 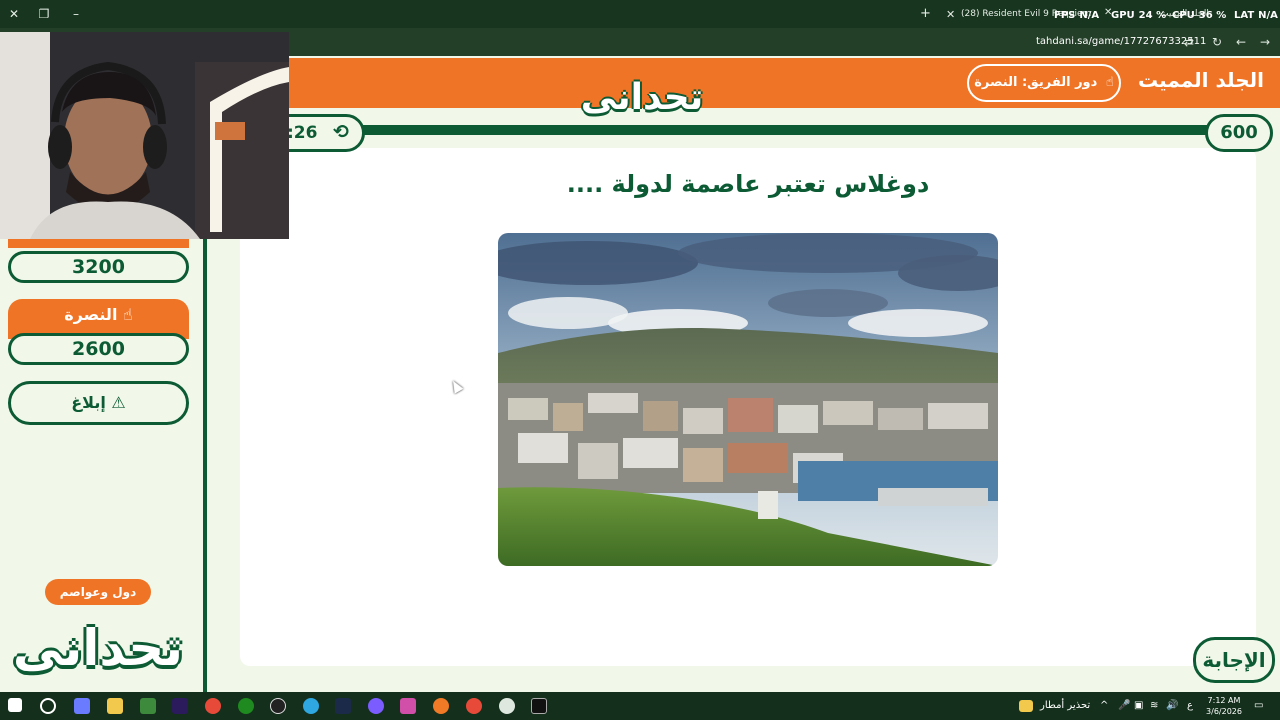 What do you see at coordinates (98, 592) in the screenshot?
I see `category-badge: دول وعواصم` at bounding box center [98, 592].